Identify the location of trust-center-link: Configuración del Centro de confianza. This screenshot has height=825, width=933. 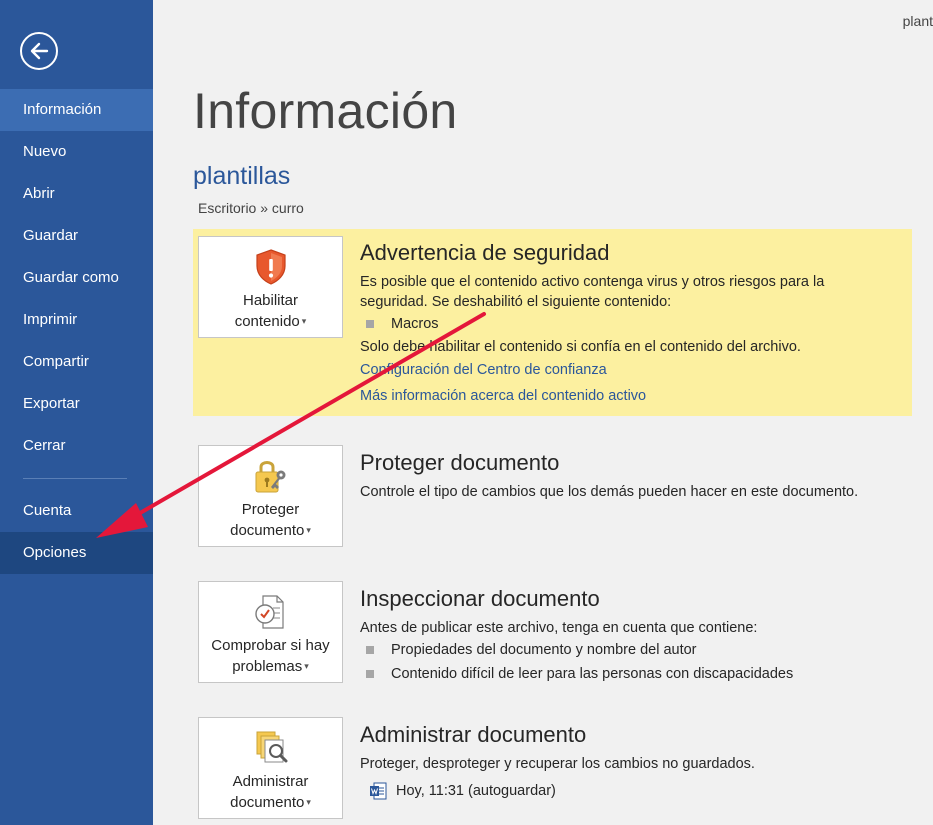
(640, 370).